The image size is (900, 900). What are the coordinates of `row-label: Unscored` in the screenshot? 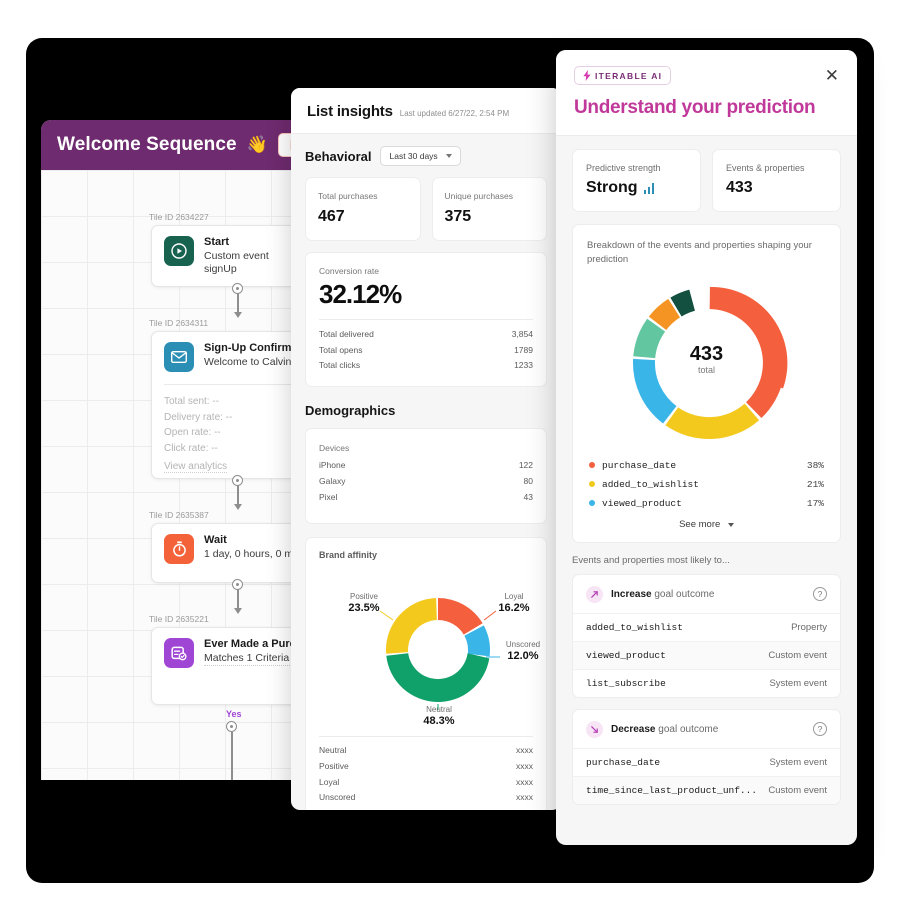 It's located at (337, 797).